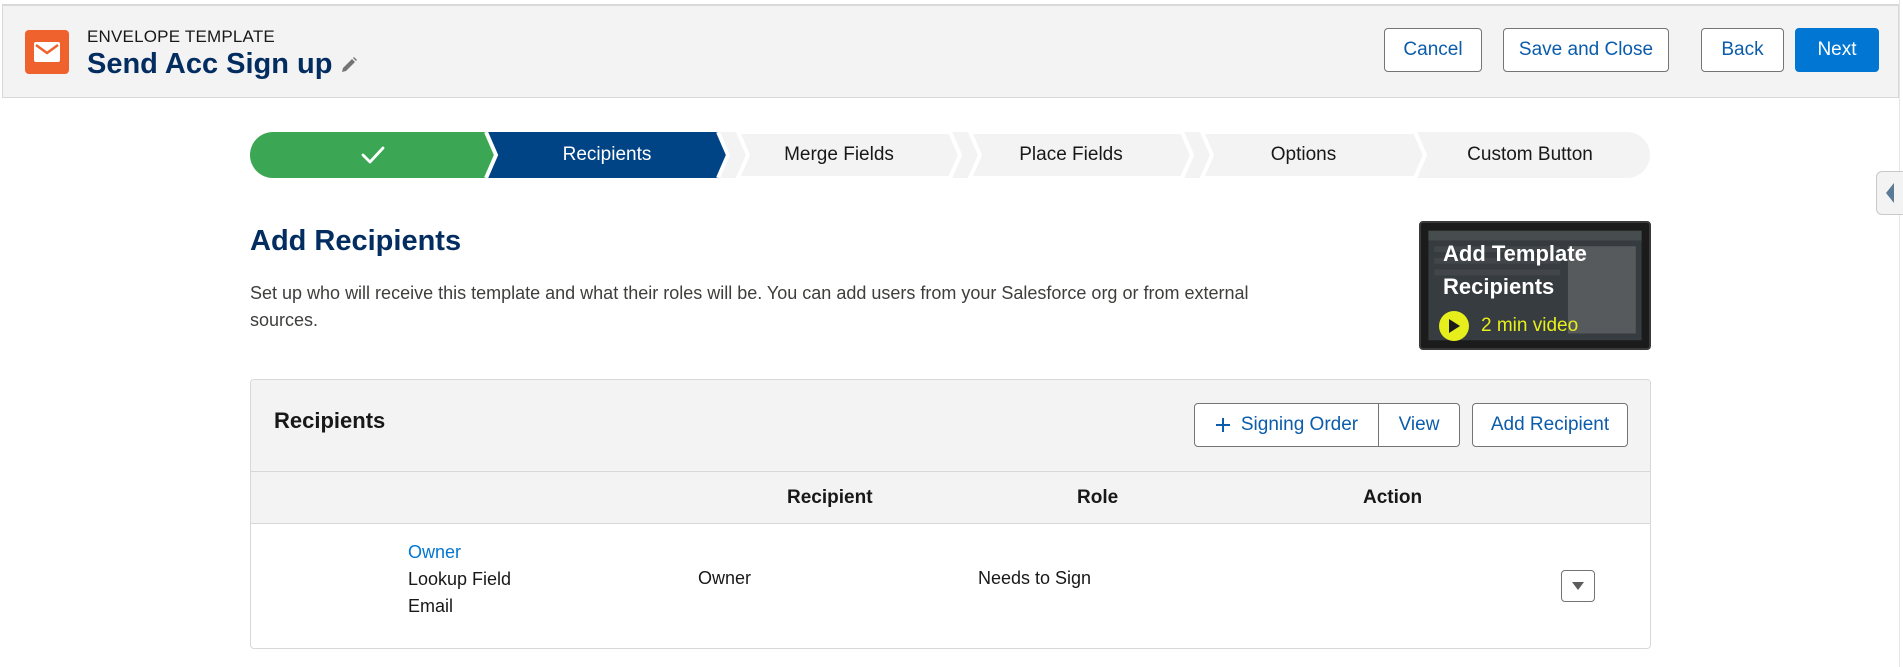 Image resolution: width=1903 pixels, height=667 pixels. Describe the element at coordinates (1899, 333) in the screenshot. I see `page-edge-divider` at that location.